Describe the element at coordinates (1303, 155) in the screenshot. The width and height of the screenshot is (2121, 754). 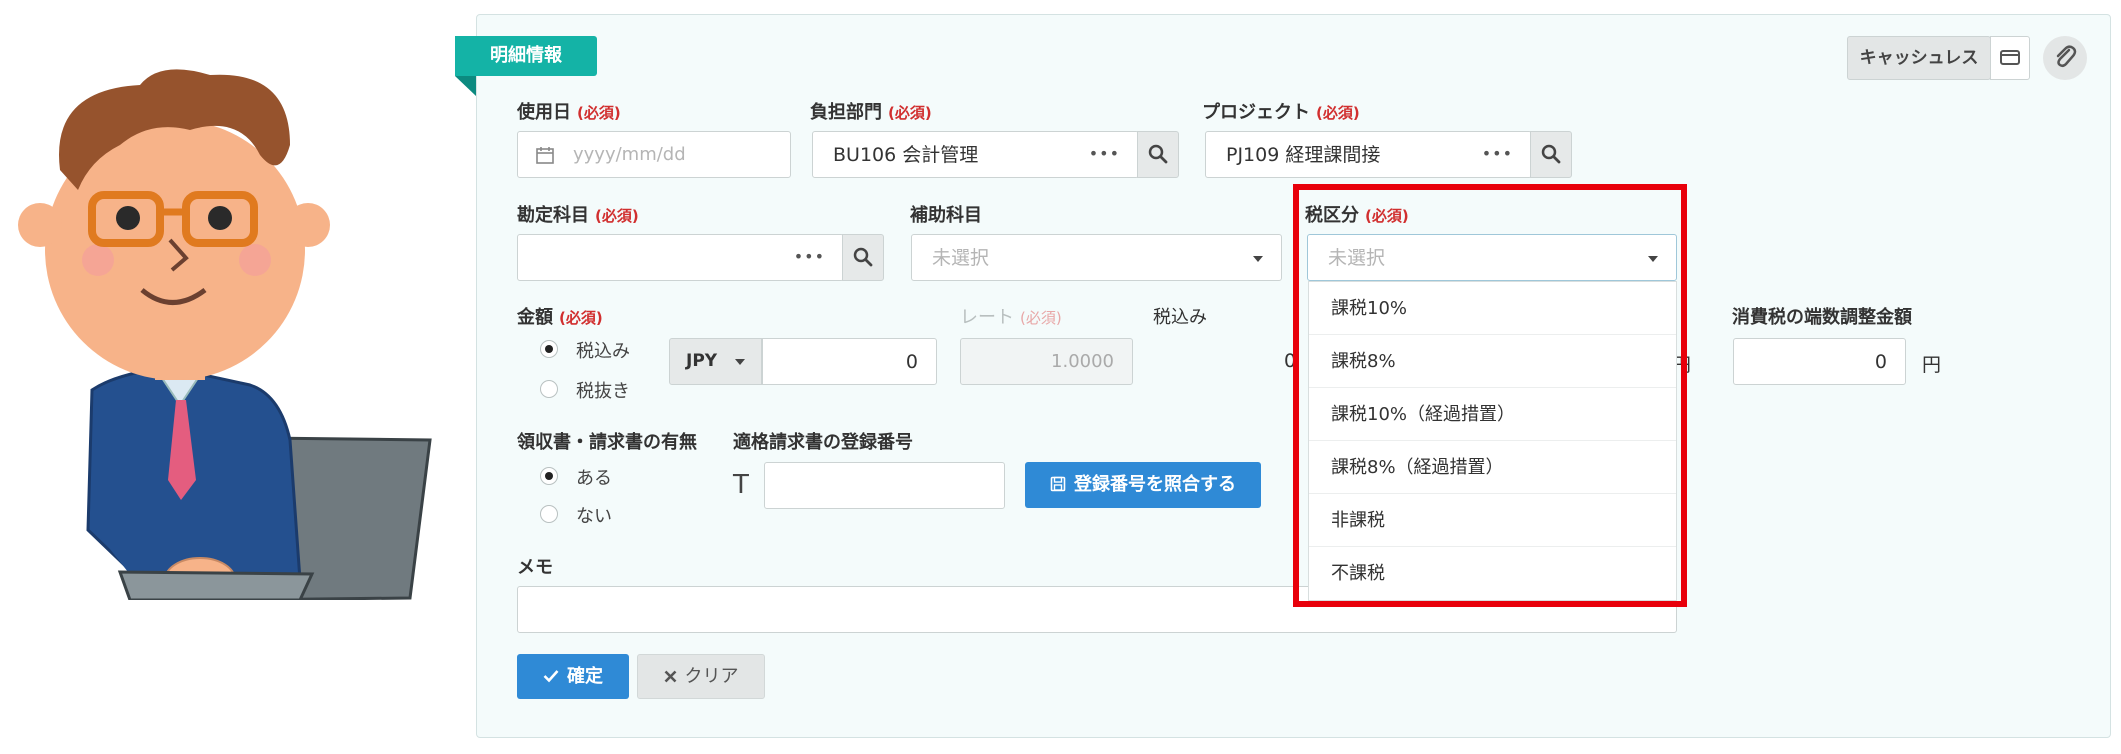
I see `project-value: PJ109 経理課間接` at that location.